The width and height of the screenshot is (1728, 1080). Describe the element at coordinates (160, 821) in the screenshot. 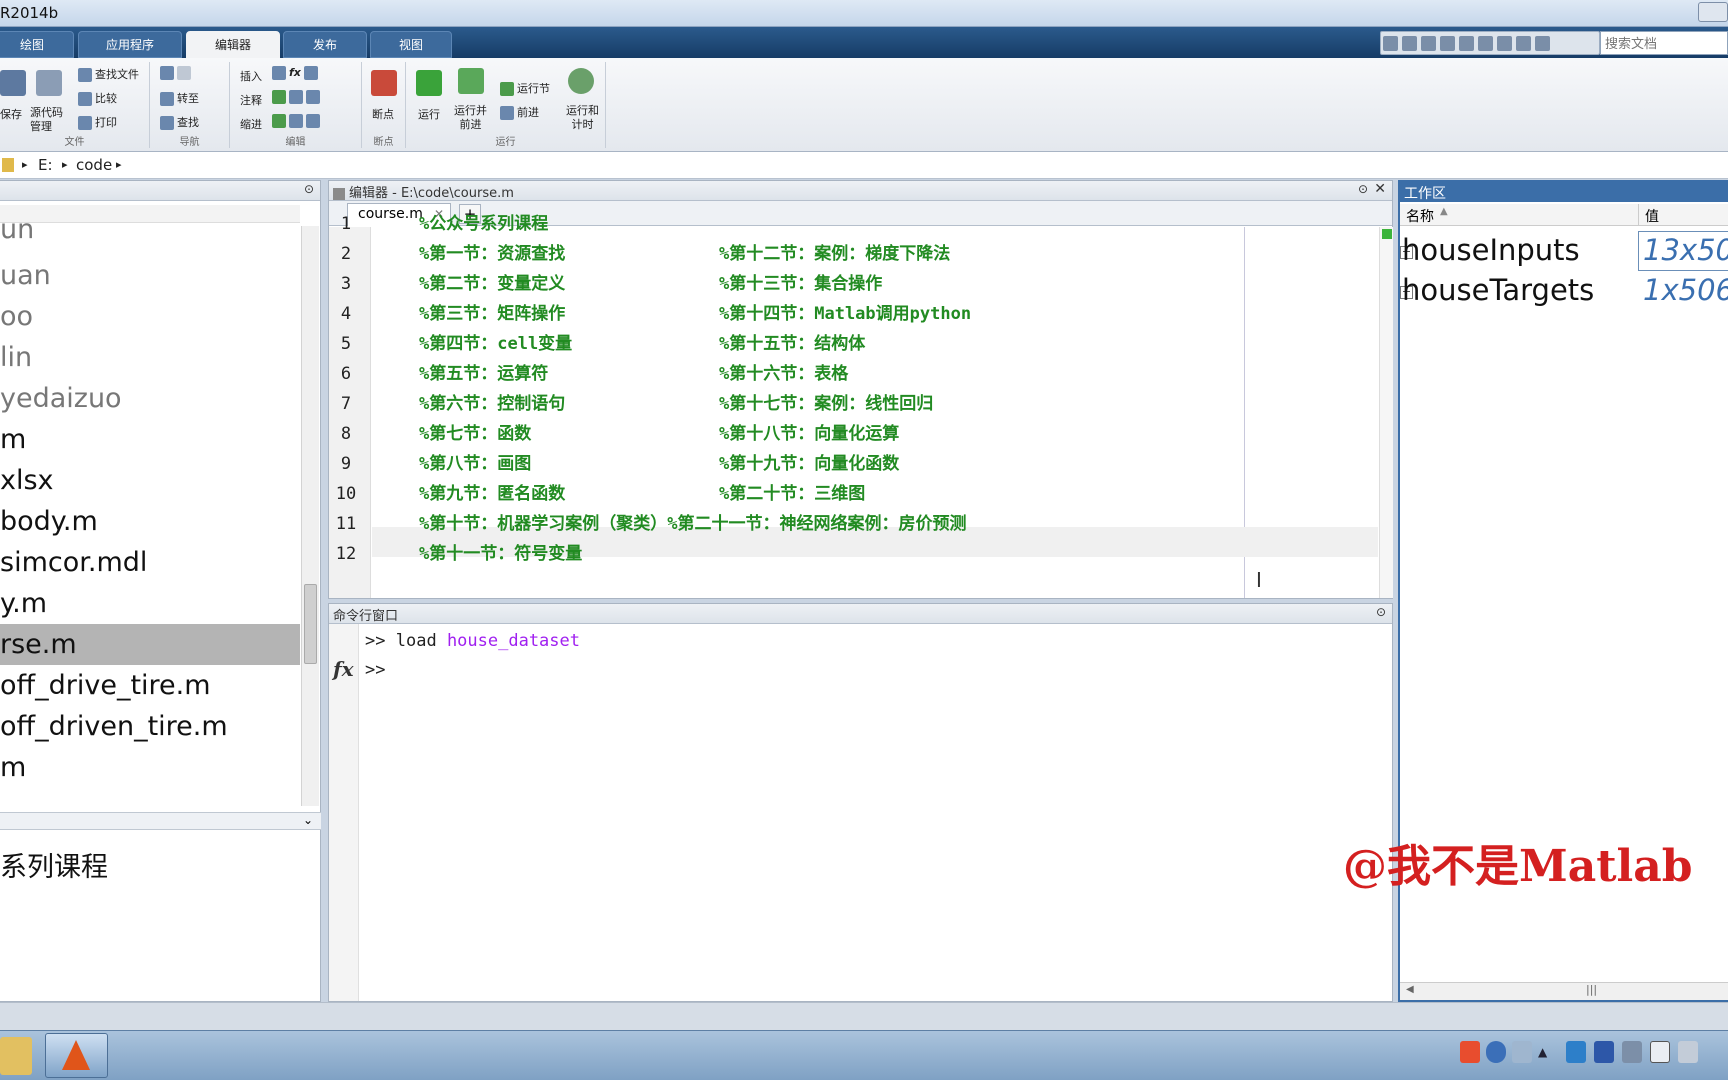

I see `details-header: ⌄` at that location.